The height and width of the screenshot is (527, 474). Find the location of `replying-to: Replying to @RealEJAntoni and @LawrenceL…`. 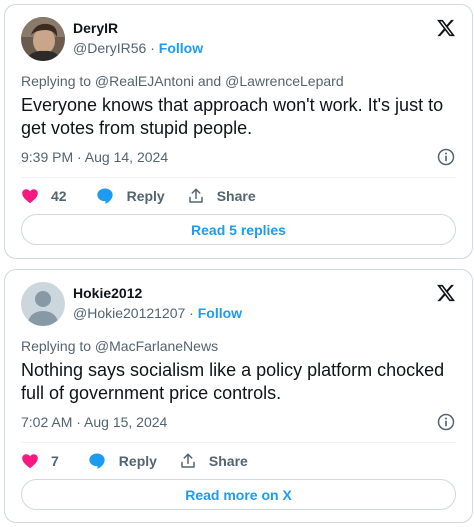

replying-to: Replying to @RealEJAntoni and @LawrenceL… is located at coordinates (182, 81).